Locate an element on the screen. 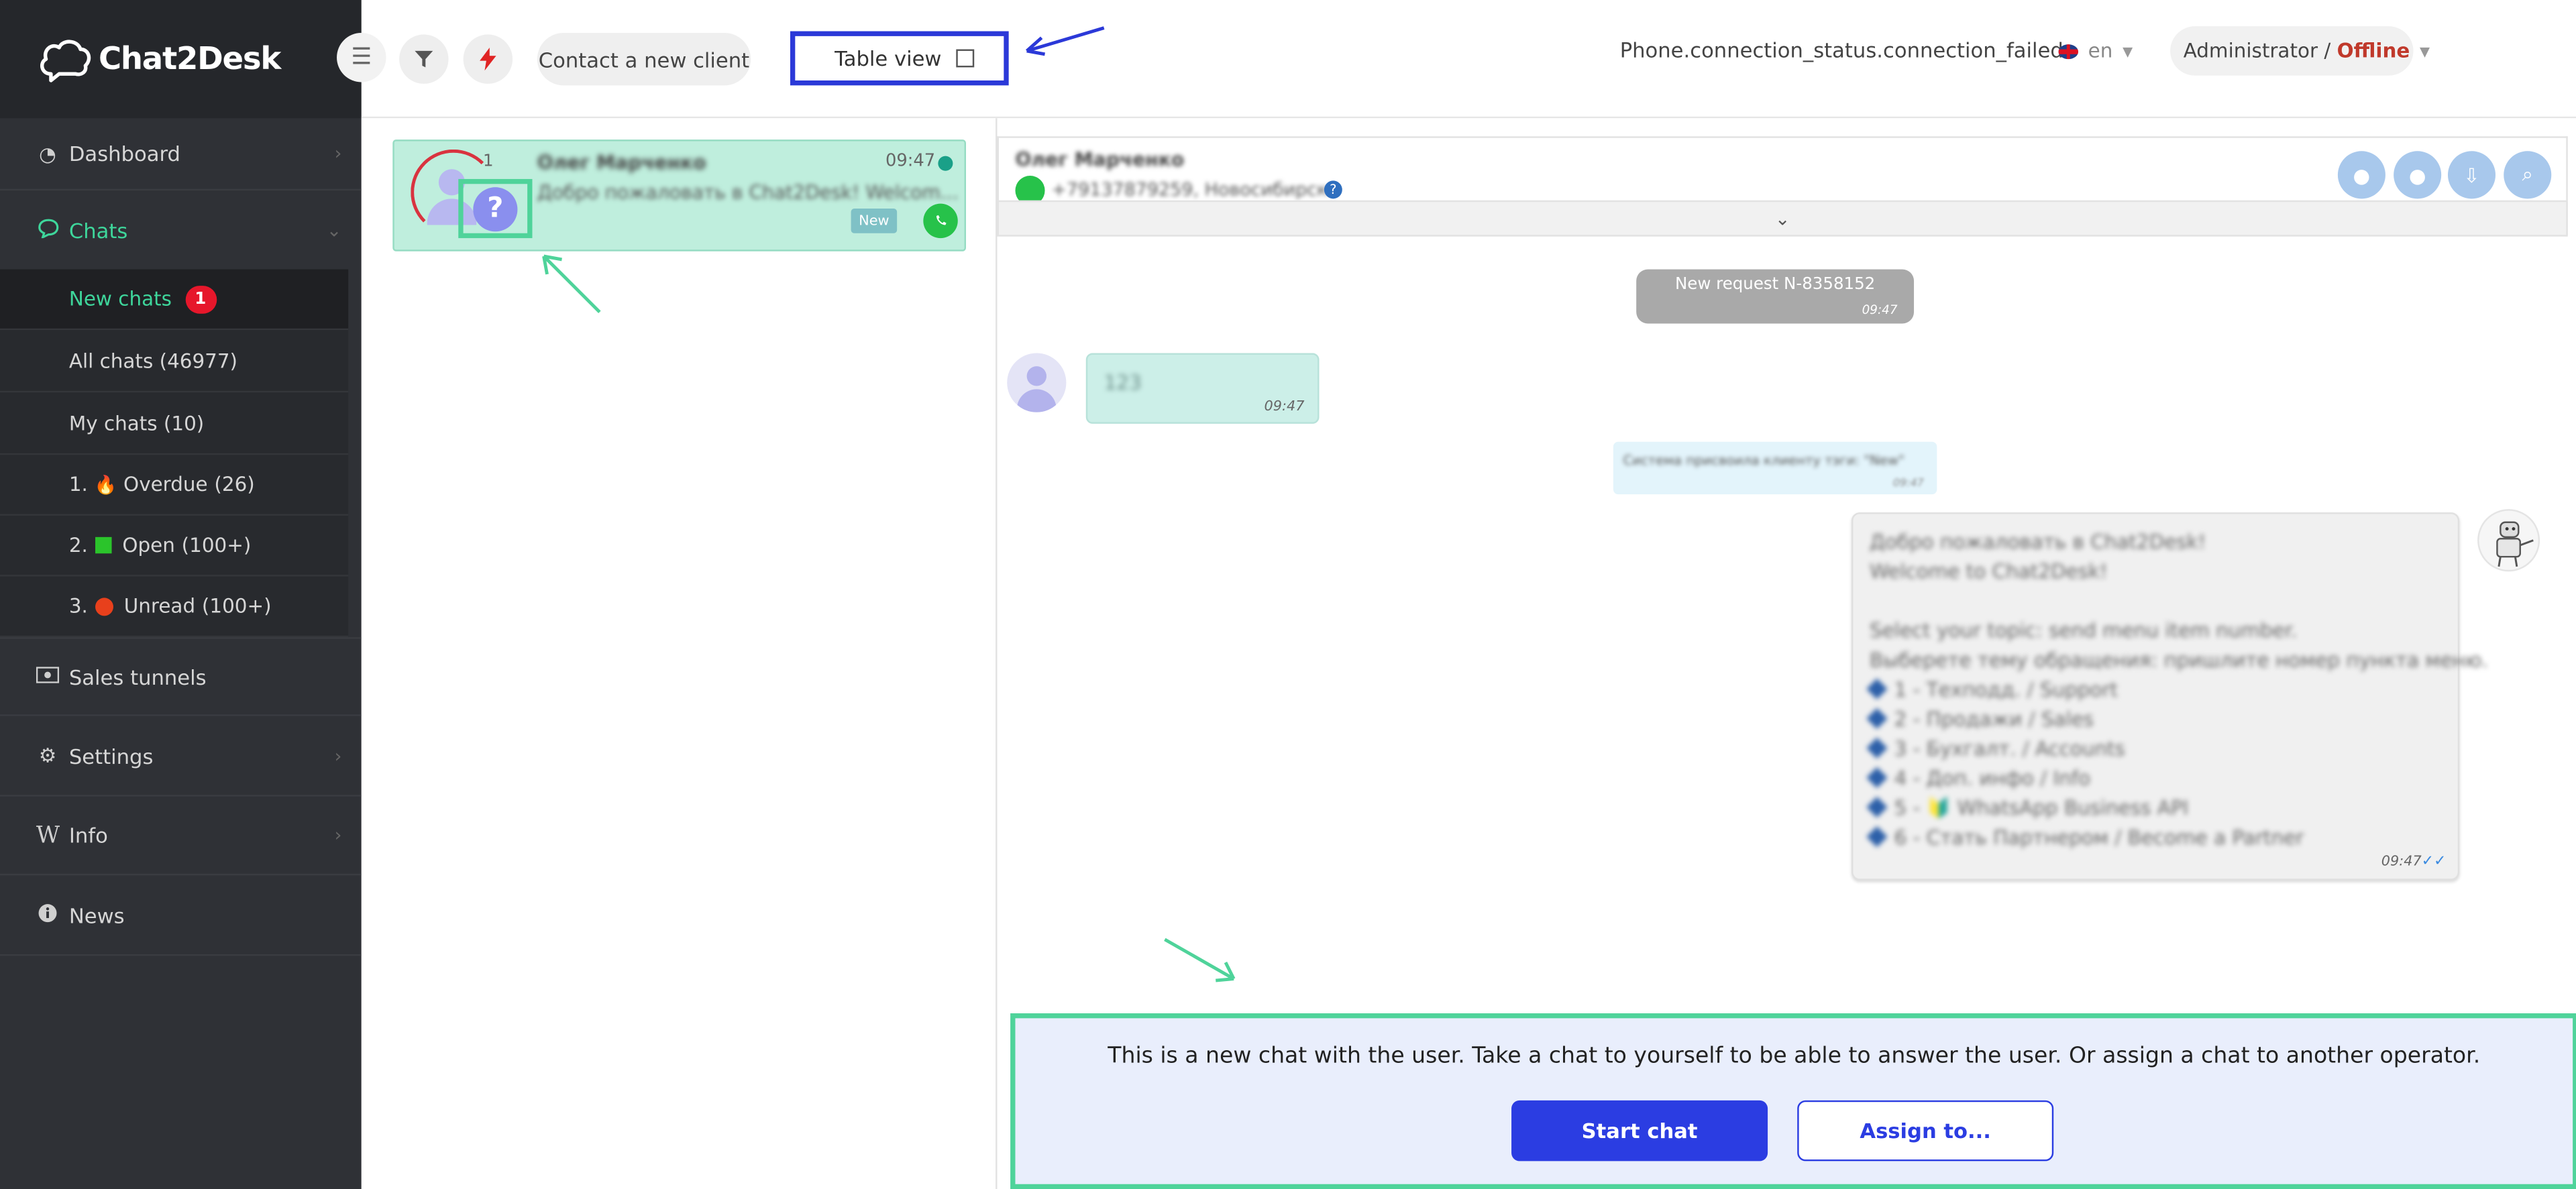 This screenshot has width=2576, height=1189. client-phone: +79137879259, Новосибирск is located at coordinates (1189, 189).